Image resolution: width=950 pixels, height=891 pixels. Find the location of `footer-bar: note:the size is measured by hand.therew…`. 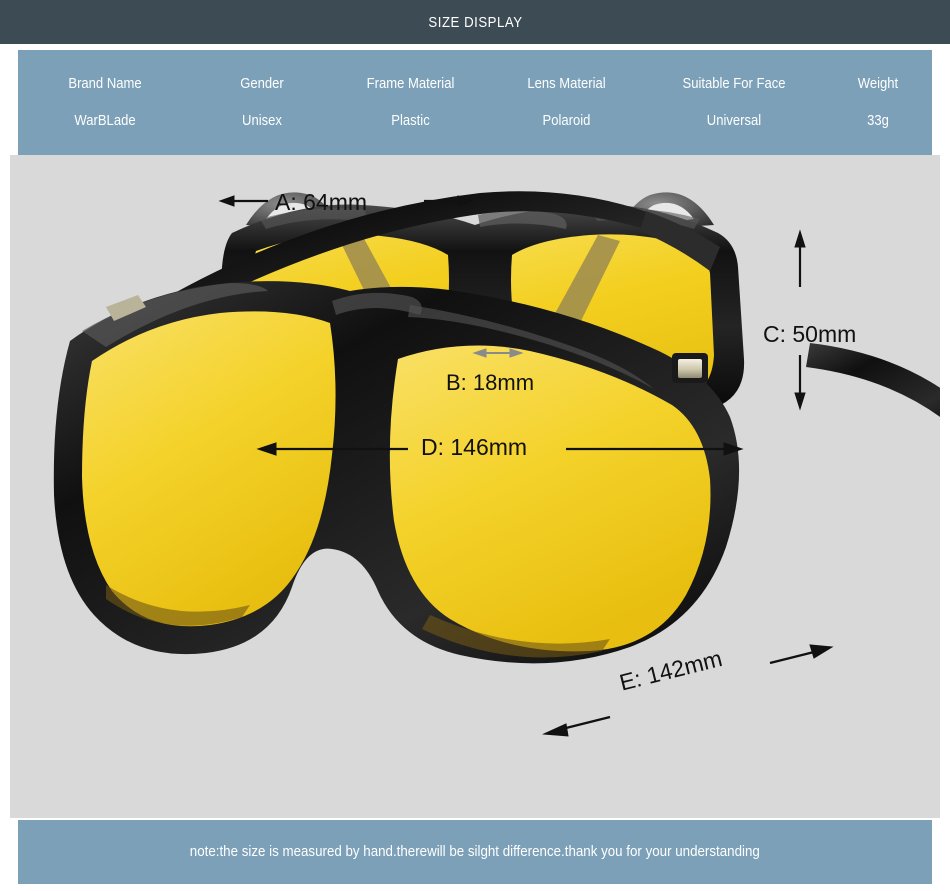

footer-bar: note:the size is measured by hand.therew… is located at coordinates (475, 852).